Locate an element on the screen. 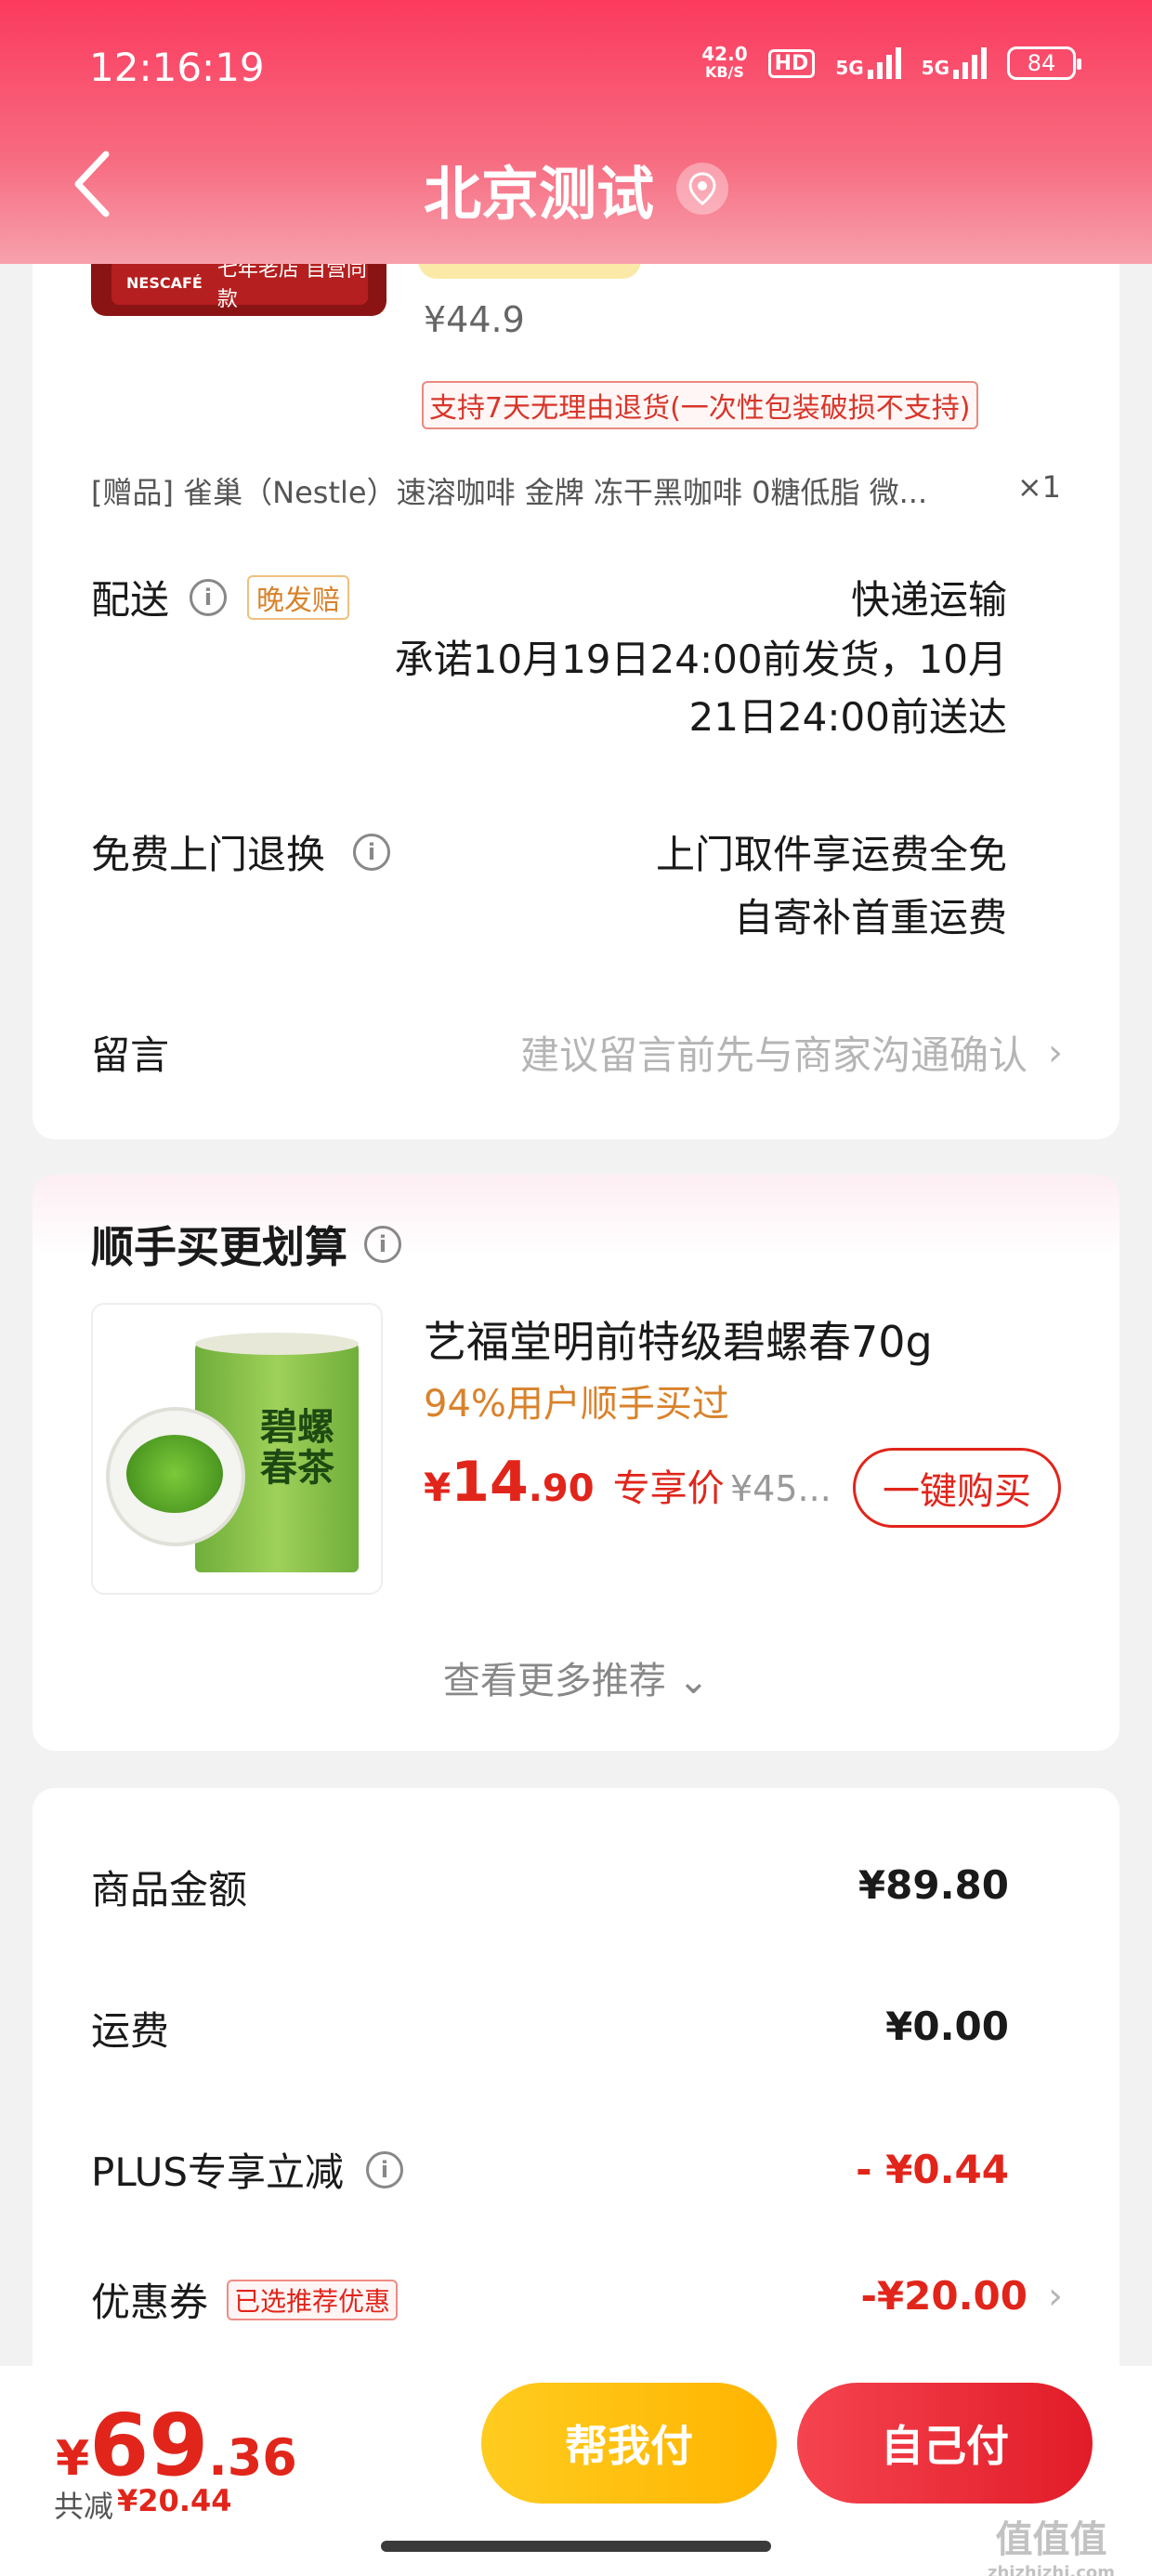 The width and height of the screenshot is (1152, 2576). hd-icon: HD is located at coordinates (791, 63).